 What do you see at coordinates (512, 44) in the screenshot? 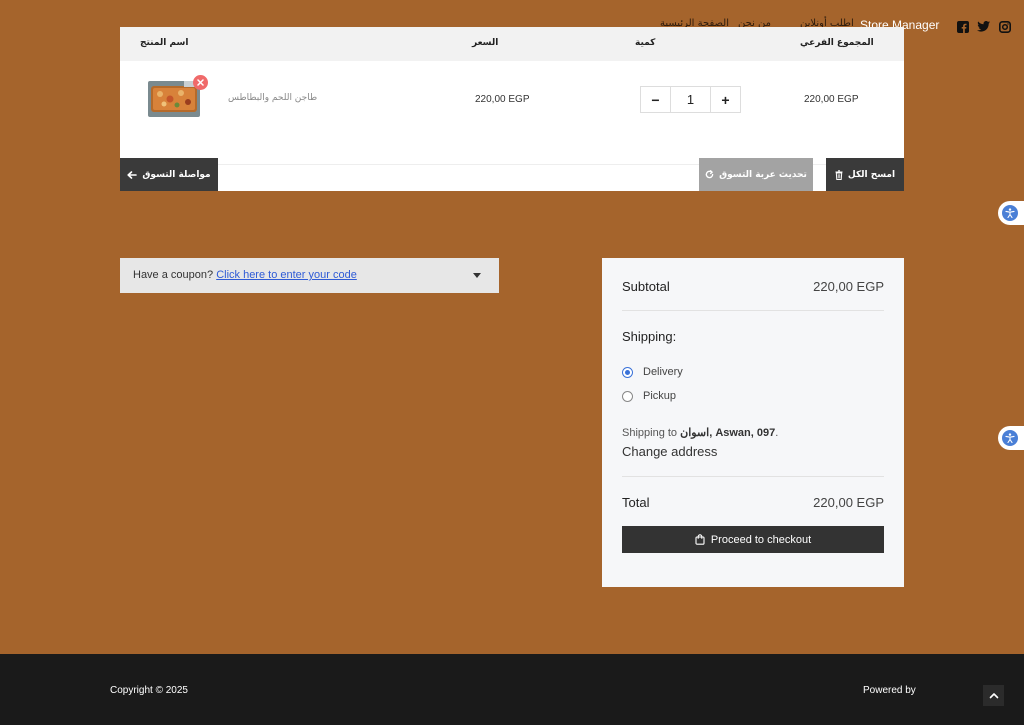
I see `cart-table-header: اسم المنتج السعر كمية المجموع الفرعي` at bounding box center [512, 44].